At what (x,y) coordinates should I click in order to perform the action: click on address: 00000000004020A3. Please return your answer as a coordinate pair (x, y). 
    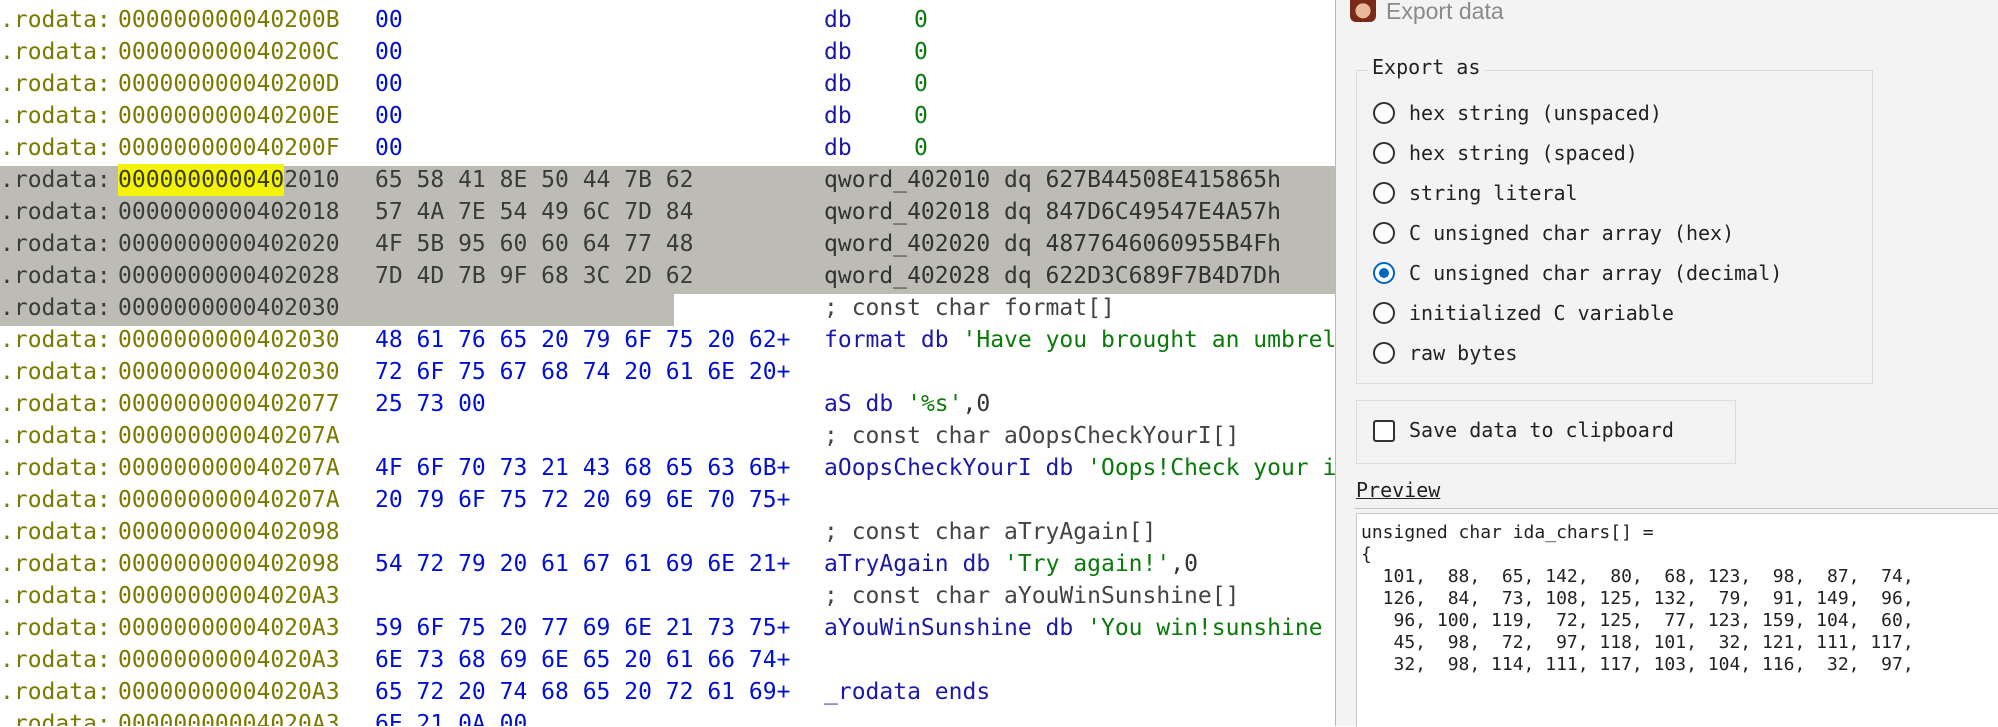
    Looking at the image, I should click on (229, 692).